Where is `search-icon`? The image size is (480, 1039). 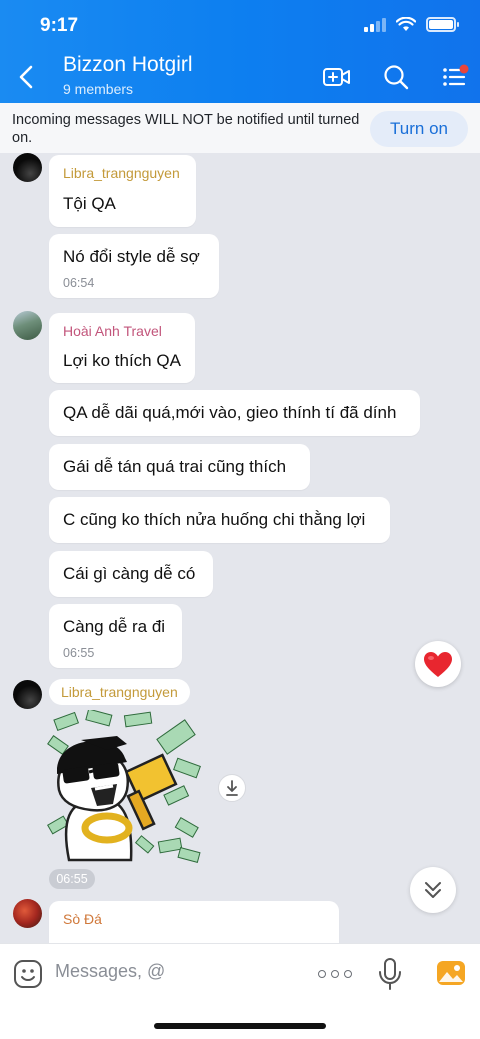 search-icon is located at coordinates (396, 77).